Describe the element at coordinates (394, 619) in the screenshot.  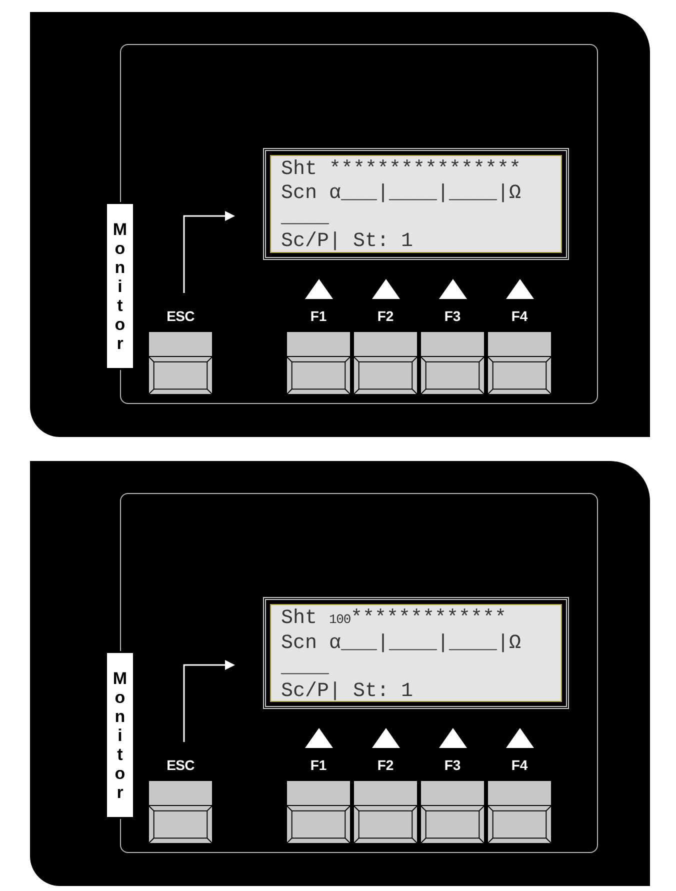
I see `lcd-text: Sht 100*************` at that location.